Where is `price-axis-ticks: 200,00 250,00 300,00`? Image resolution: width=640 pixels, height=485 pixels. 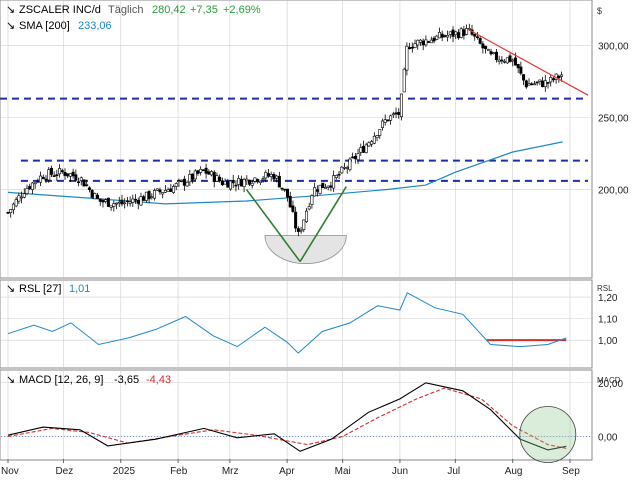
price-axis-ticks: 200,00 250,00 300,00 is located at coordinates (613, 118).